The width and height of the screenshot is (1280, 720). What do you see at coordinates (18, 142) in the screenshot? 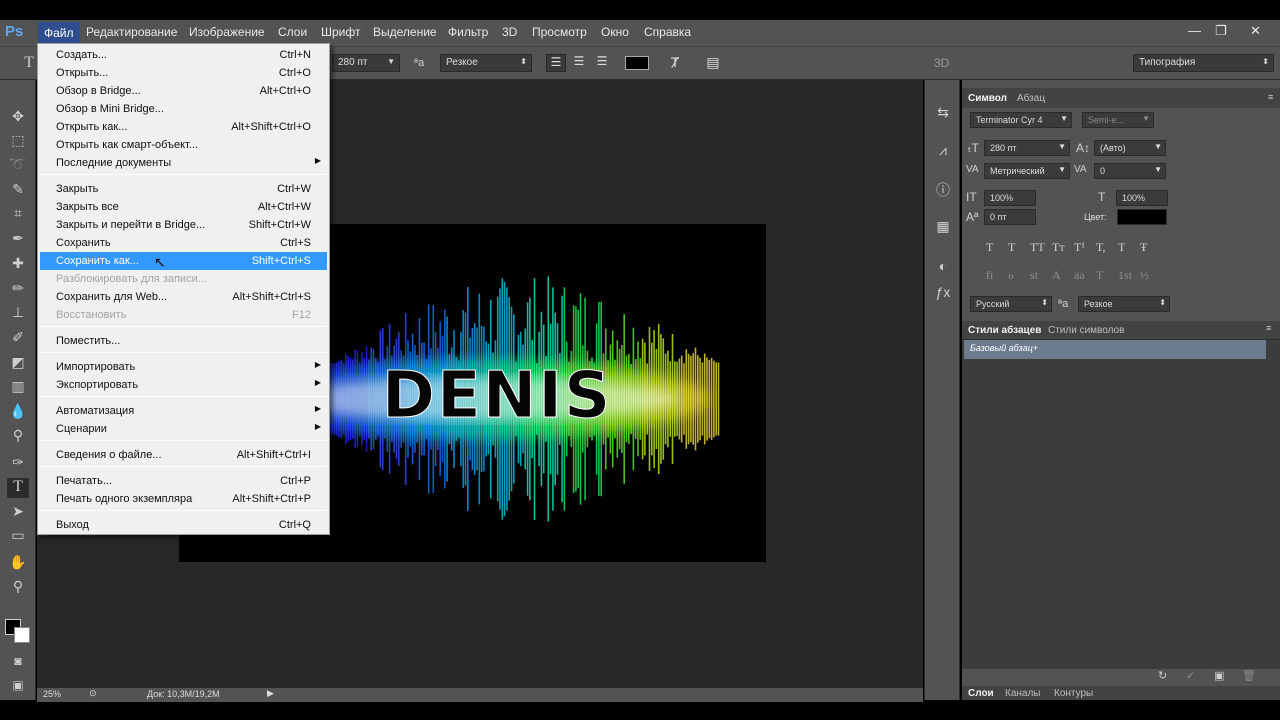
I see `marquee-tool-icon: ⬚` at bounding box center [18, 142].